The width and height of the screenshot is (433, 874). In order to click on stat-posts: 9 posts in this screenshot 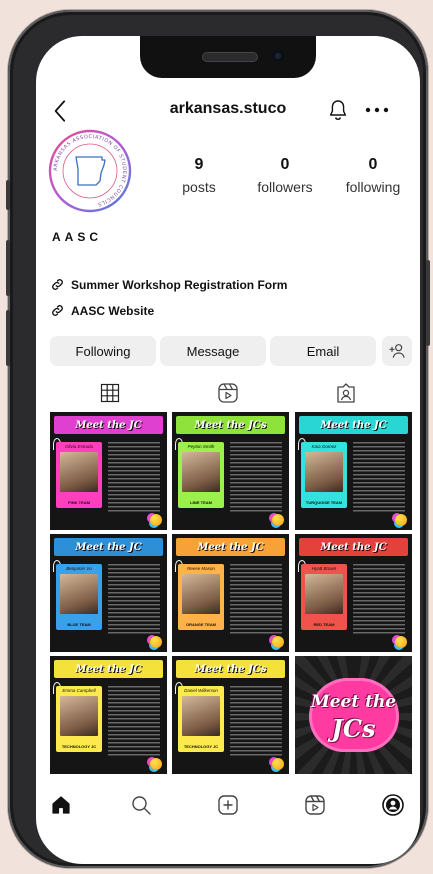, I will do `click(199, 175)`.